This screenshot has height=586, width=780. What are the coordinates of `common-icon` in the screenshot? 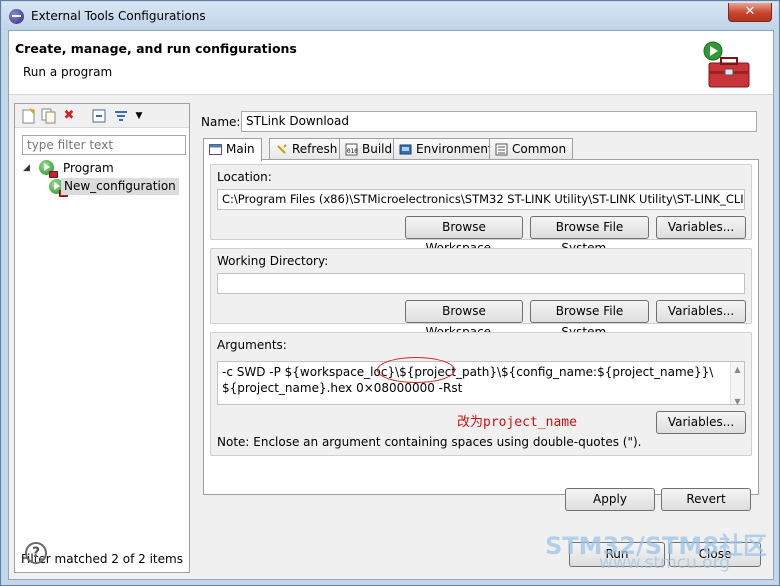 It's located at (501, 149).